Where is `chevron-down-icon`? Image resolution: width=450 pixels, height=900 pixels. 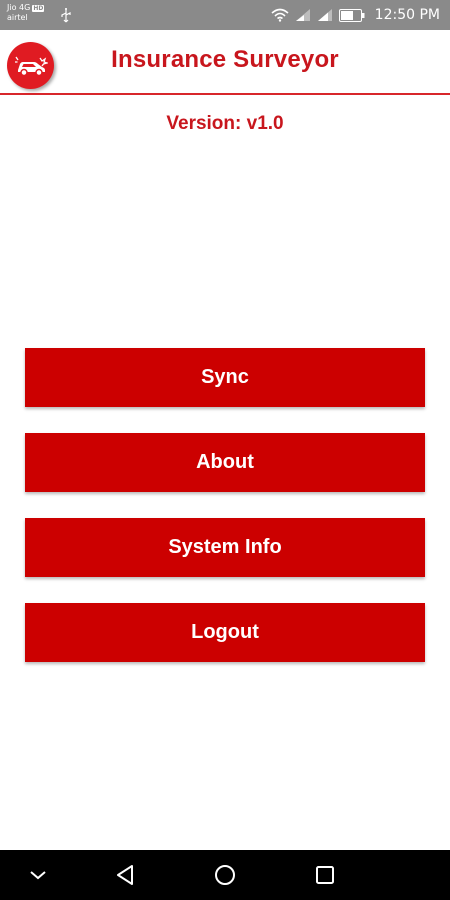 chevron-down-icon is located at coordinates (38, 875).